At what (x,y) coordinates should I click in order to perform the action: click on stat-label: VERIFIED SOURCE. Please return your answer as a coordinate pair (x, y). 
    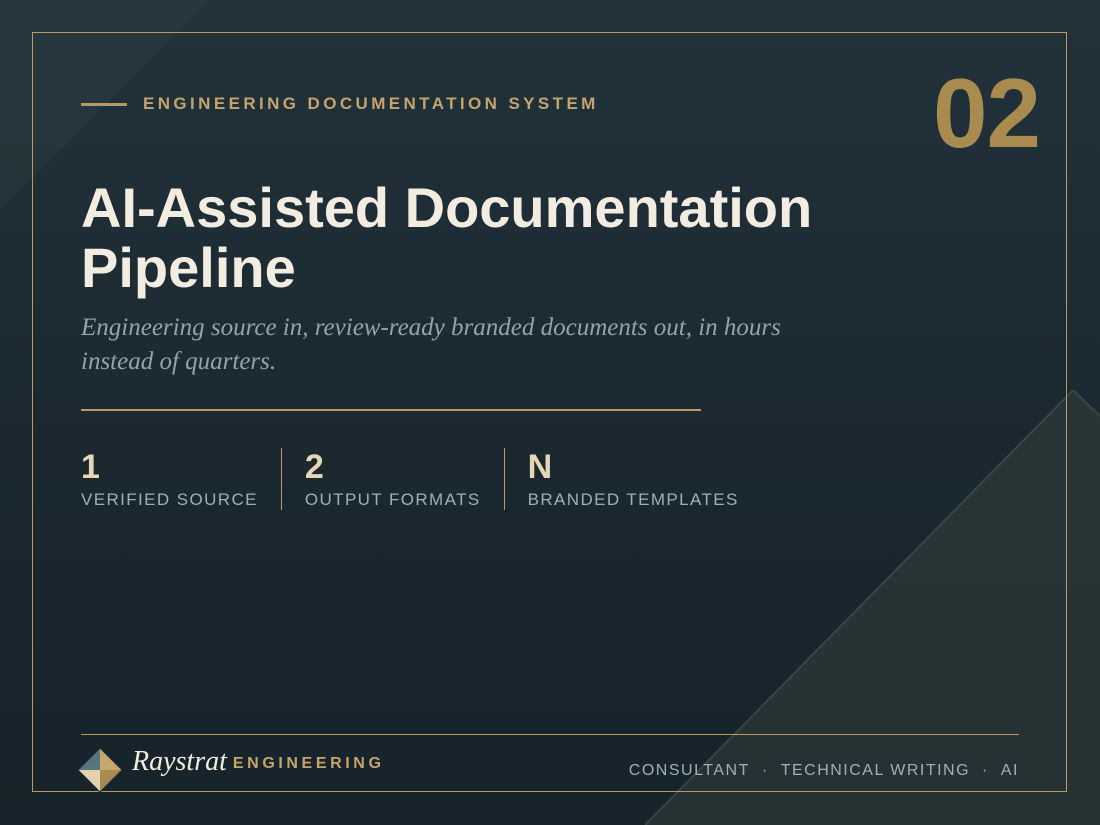
    Looking at the image, I should click on (169, 499).